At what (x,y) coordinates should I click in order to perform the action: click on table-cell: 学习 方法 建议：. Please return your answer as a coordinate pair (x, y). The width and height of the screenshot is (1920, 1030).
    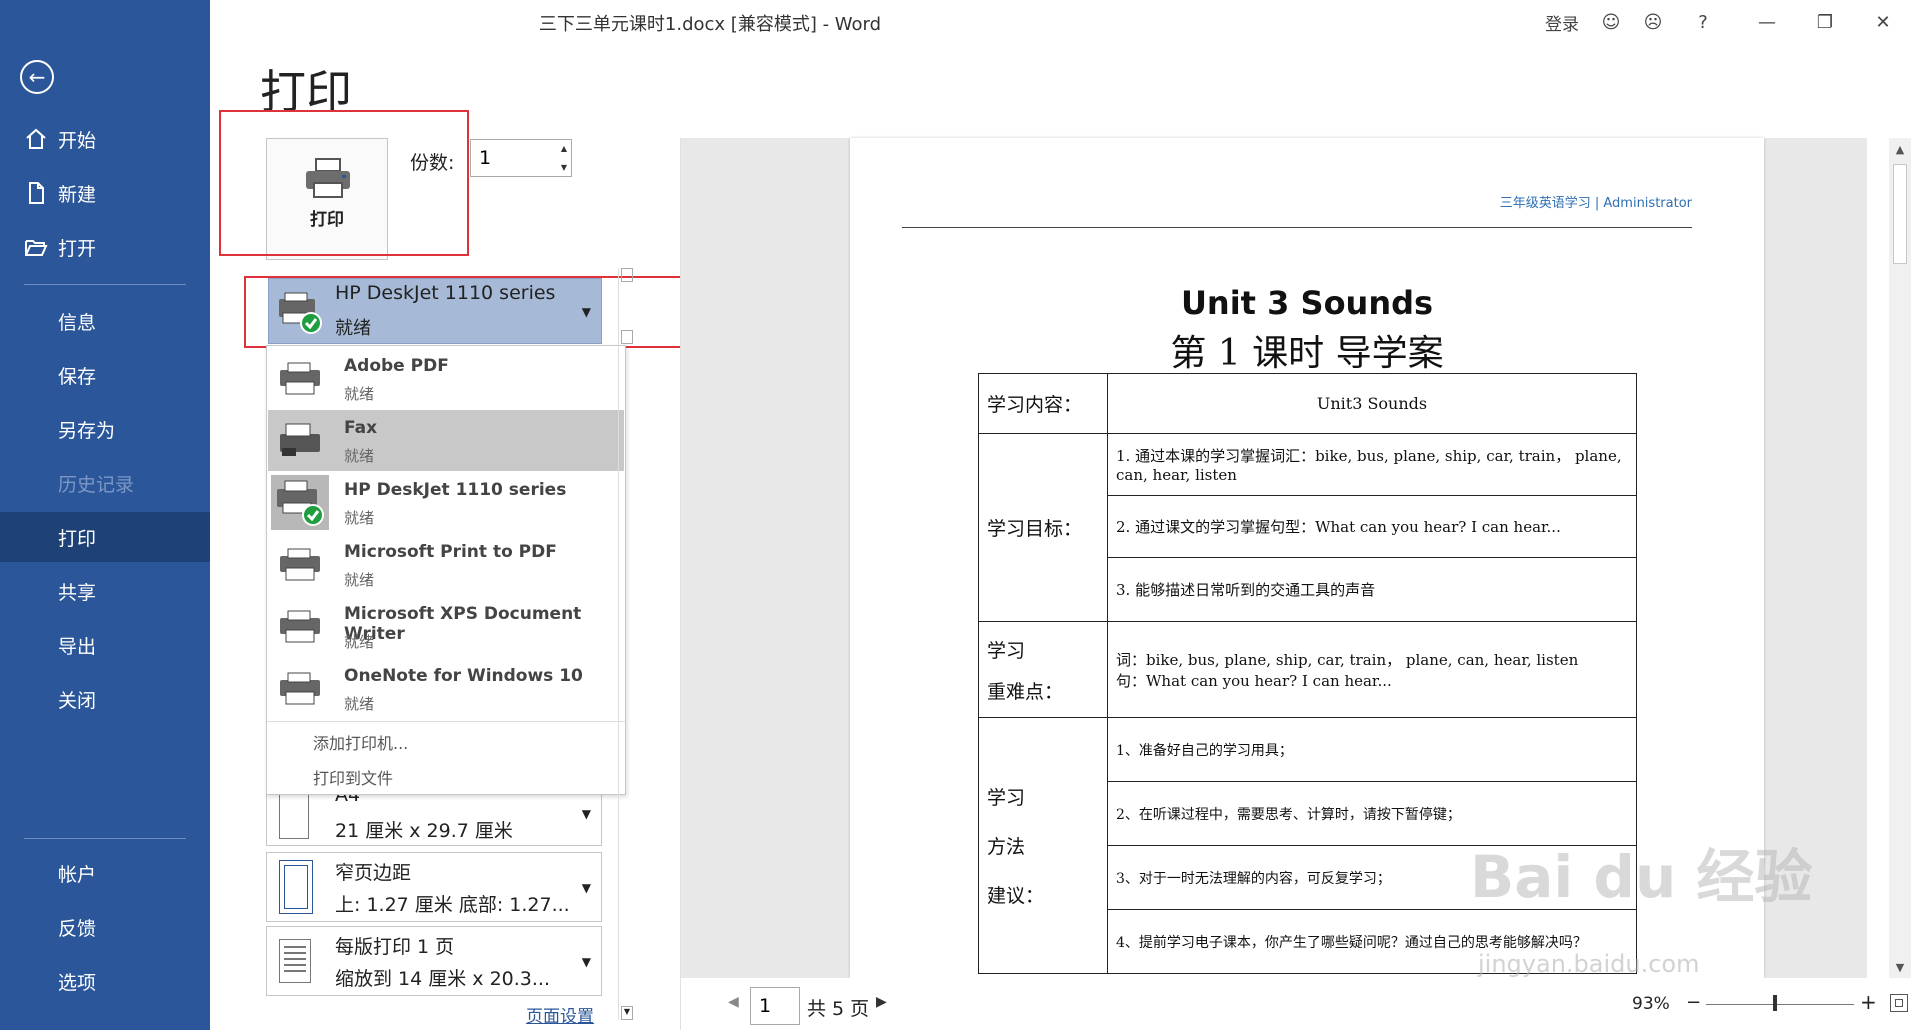
    Looking at the image, I should click on (1043, 845).